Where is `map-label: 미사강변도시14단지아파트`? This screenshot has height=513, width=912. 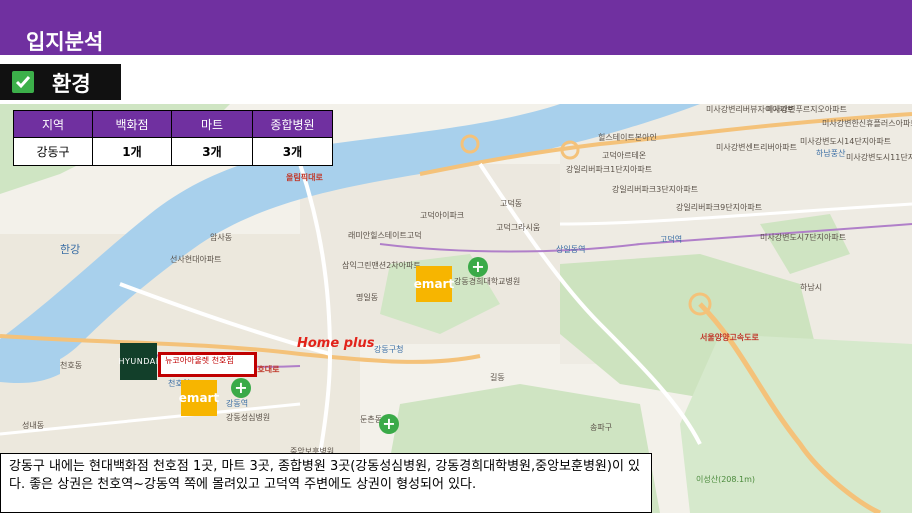
map-label: 미사강변도시14단지아파트 is located at coordinates (846, 141).